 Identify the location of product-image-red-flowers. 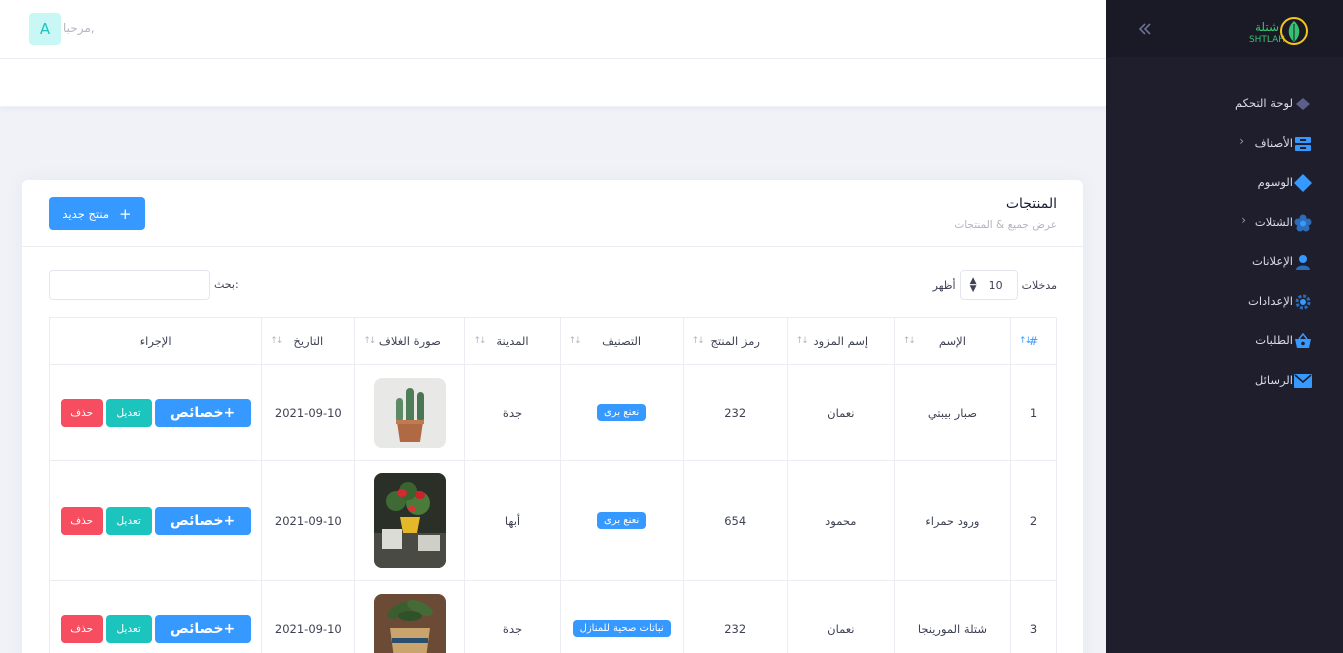
(409, 520).